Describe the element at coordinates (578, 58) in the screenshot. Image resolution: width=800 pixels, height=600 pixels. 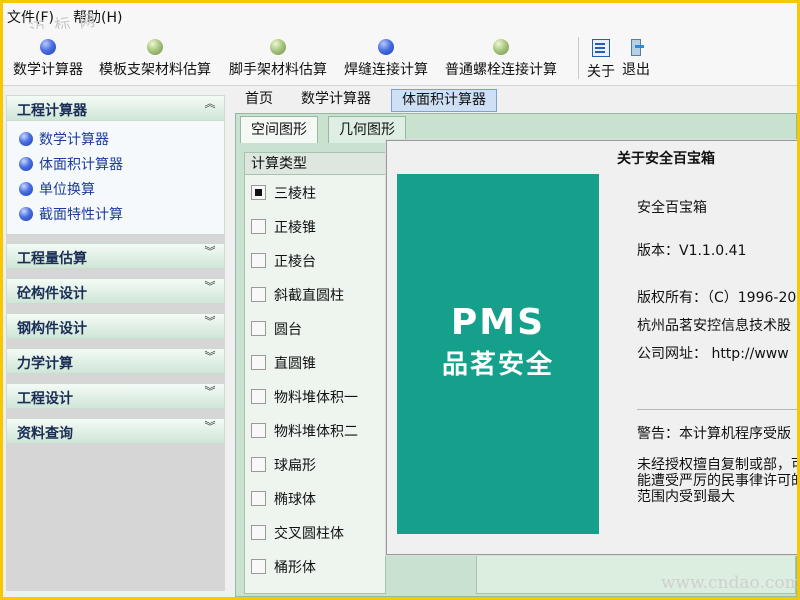
I see `toolbar-separator` at that location.